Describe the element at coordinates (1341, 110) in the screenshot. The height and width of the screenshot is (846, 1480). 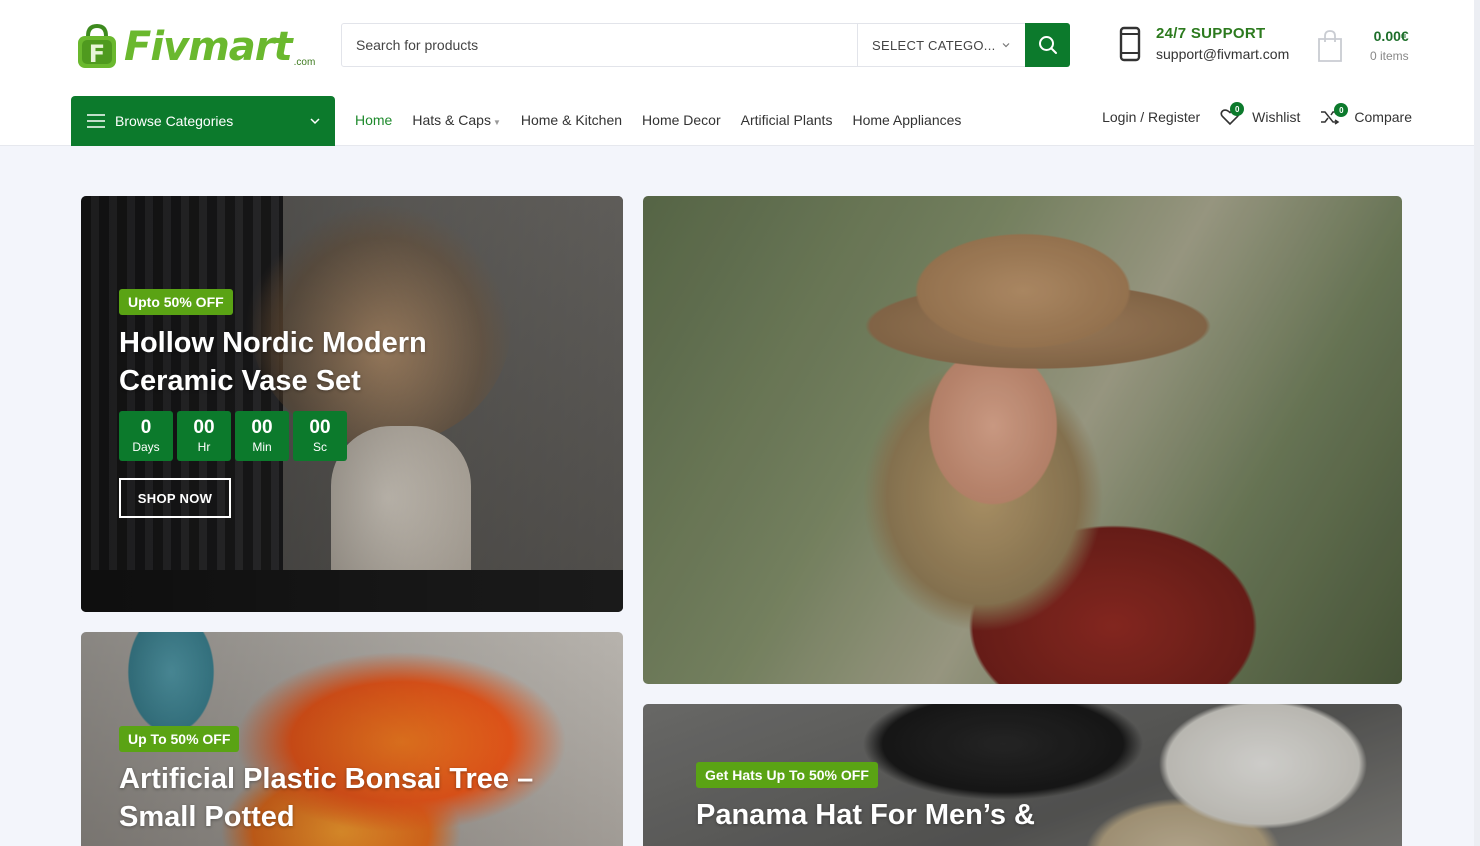
I see `compare-count-badge: 0` at that location.